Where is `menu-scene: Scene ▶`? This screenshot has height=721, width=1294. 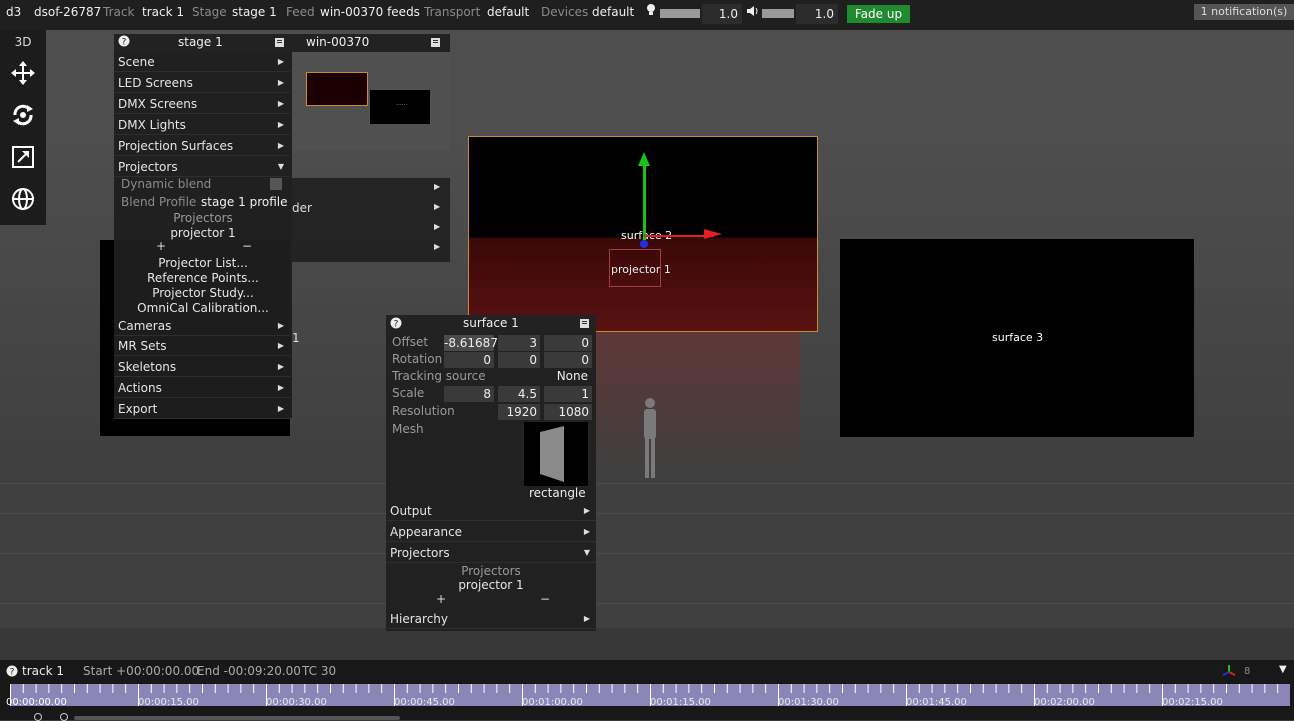
menu-scene: Scene ▶ is located at coordinates (202, 62).